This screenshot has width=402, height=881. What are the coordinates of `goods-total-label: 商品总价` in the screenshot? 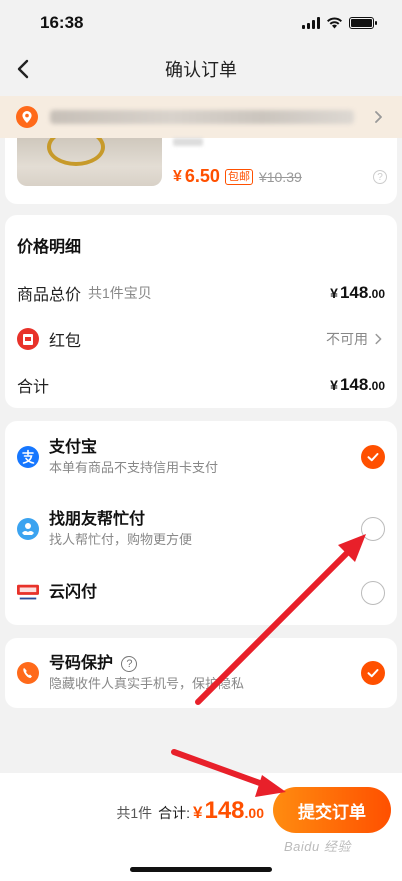 It's located at (49, 295).